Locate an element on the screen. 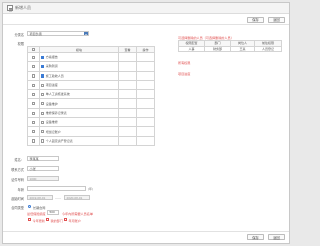  table-row: 施工验收人员 is located at coordinates (91, 75).